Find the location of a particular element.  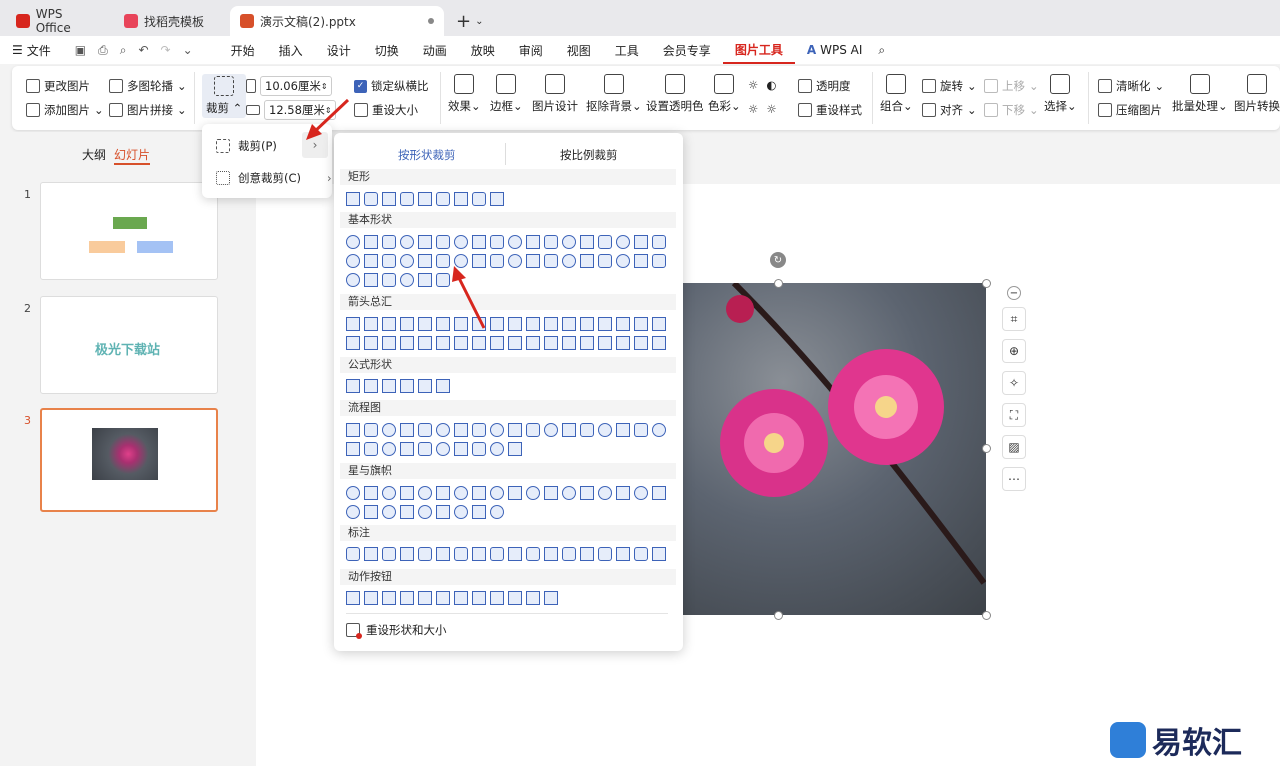

picture-design-button: 图片设计 is located at coordinates (555, 94).